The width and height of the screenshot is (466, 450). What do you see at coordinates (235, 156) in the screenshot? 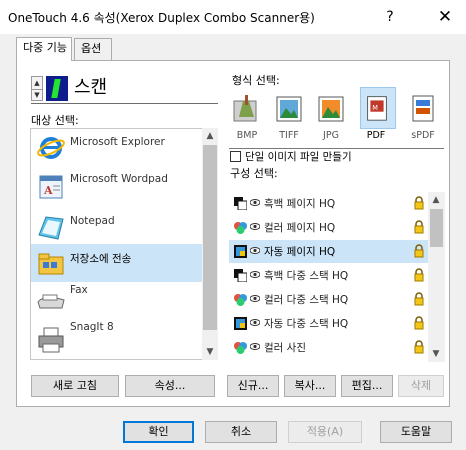
I see `single-image-file-checkbox` at bounding box center [235, 156].